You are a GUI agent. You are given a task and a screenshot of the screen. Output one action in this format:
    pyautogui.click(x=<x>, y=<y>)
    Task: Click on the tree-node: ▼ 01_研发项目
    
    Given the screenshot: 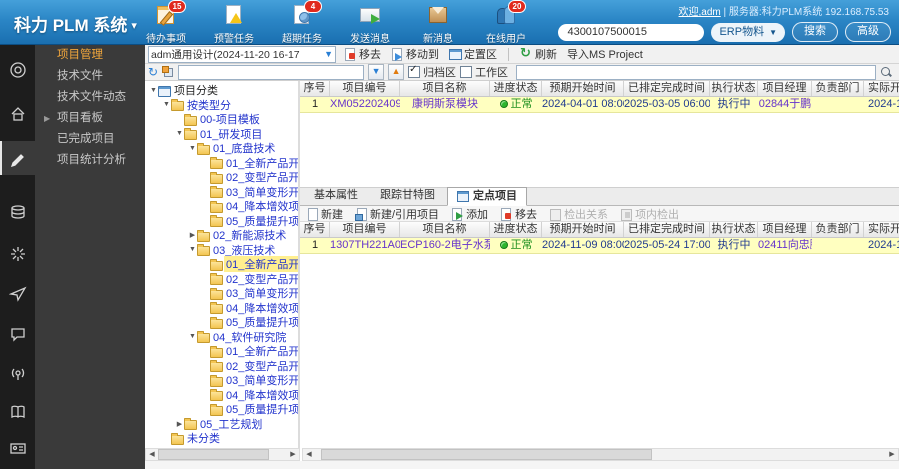 What is the action you would take?
    pyautogui.click(x=221, y=134)
    